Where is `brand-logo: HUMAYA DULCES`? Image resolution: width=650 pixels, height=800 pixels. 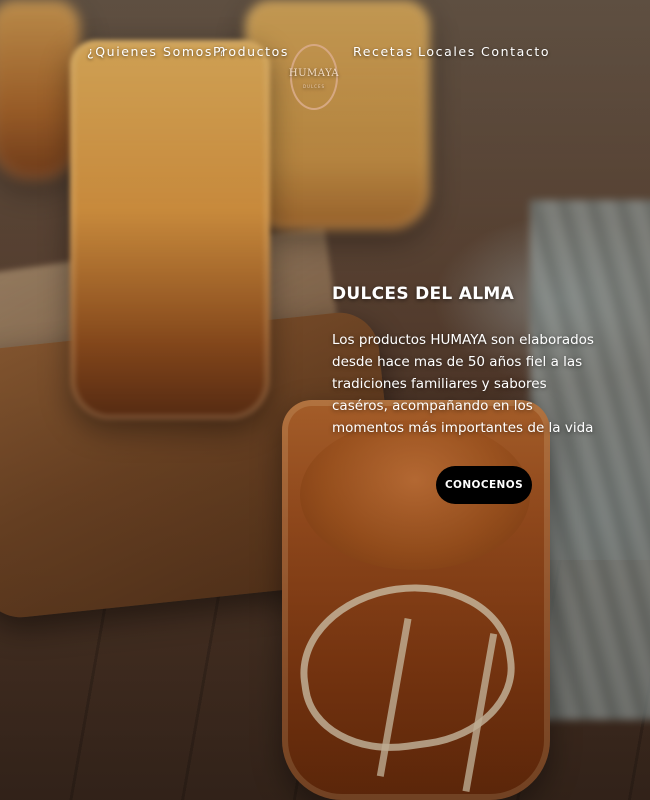 brand-logo: HUMAYA DULCES is located at coordinates (314, 77).